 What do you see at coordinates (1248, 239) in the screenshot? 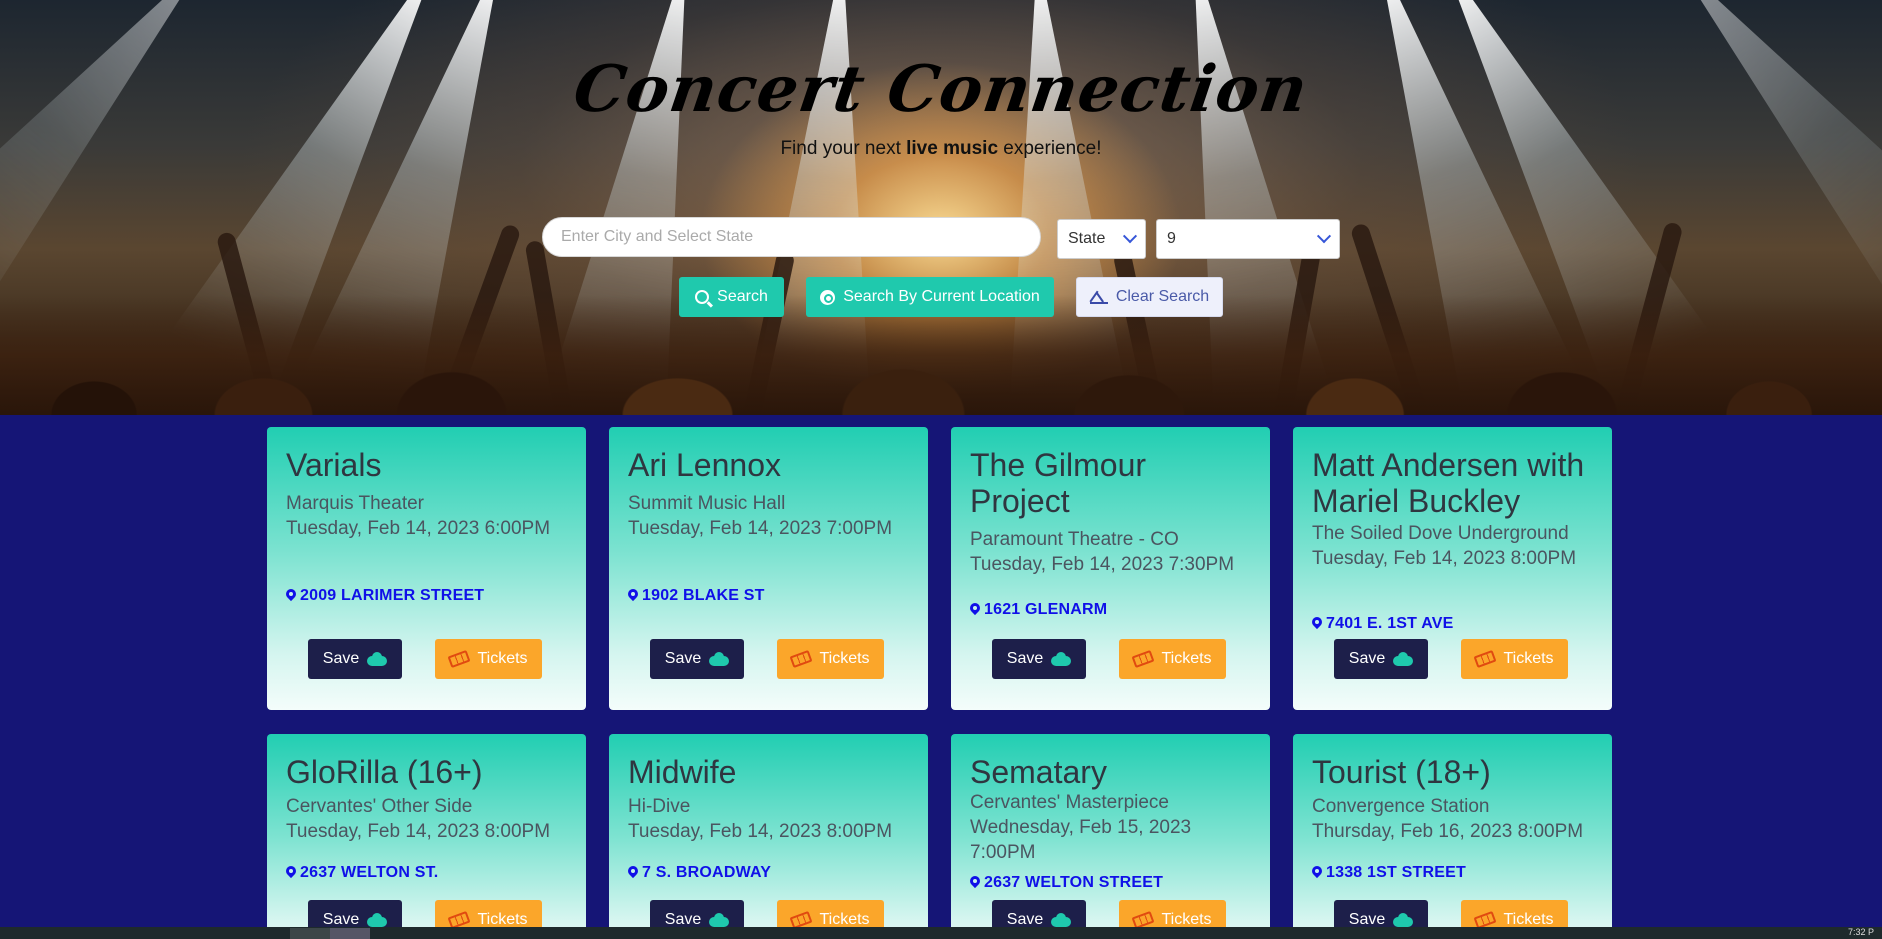
I see `radius-select: 9` at bounding box center [1248, 239].